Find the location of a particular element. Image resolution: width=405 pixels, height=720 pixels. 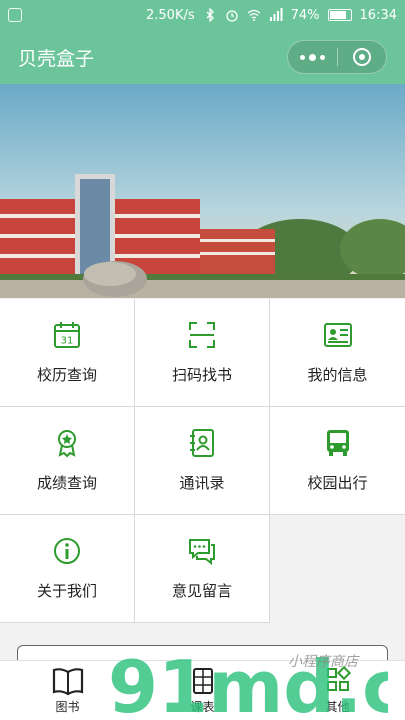

info-icon is located at coordinates (67, 551).